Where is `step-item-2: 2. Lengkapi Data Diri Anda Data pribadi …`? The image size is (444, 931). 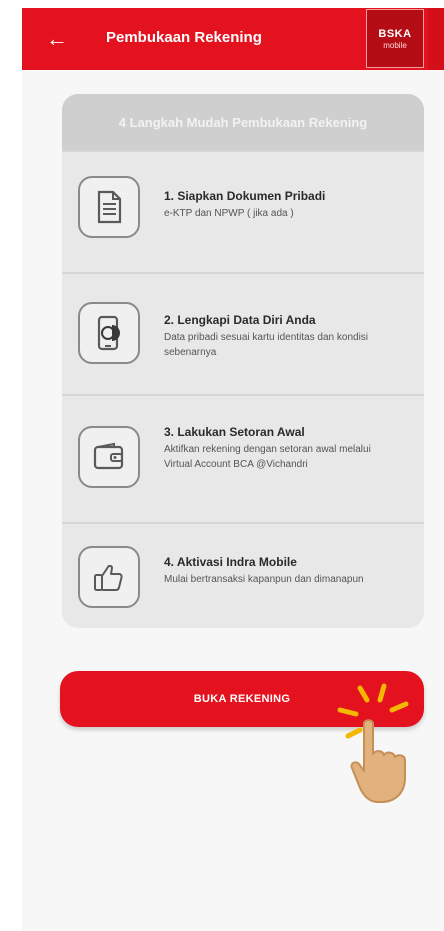 step-item-2: 2. Lengkapi Data Diri Anda Data pribadi … is located at coordinates (243, 333).